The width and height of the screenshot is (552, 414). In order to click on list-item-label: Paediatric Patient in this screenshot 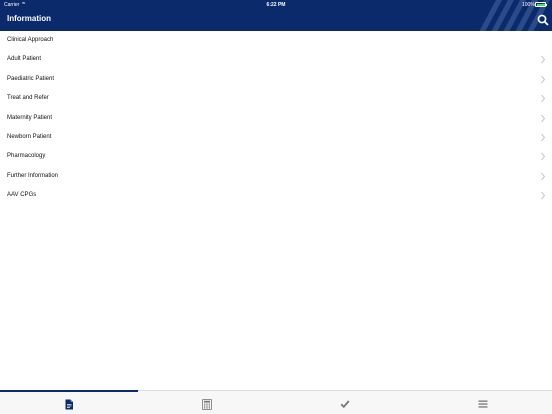, I will do `click(31, 78)`.